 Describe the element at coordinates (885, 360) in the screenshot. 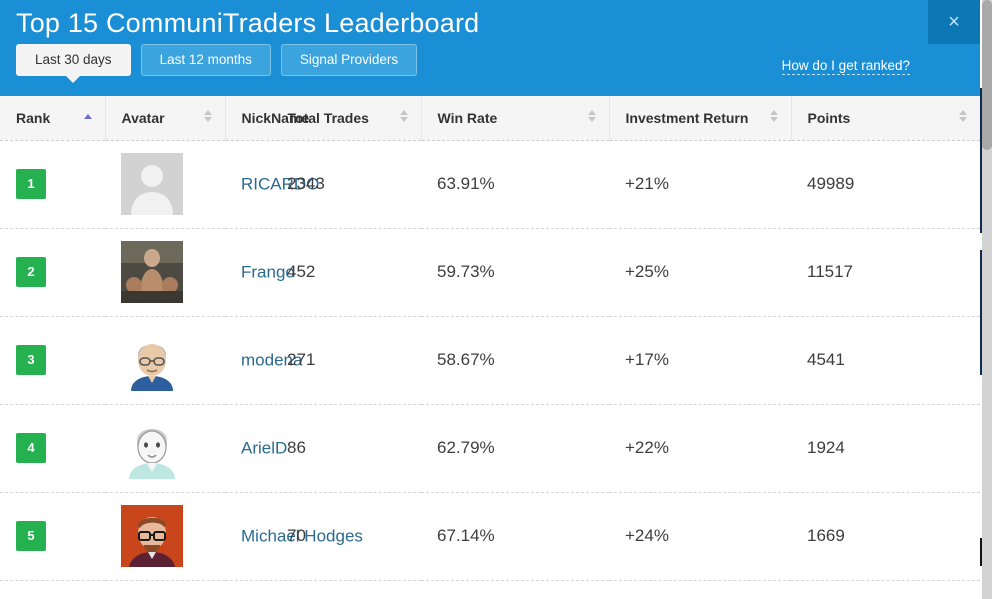

I see `cell-points: 4541` at that location.